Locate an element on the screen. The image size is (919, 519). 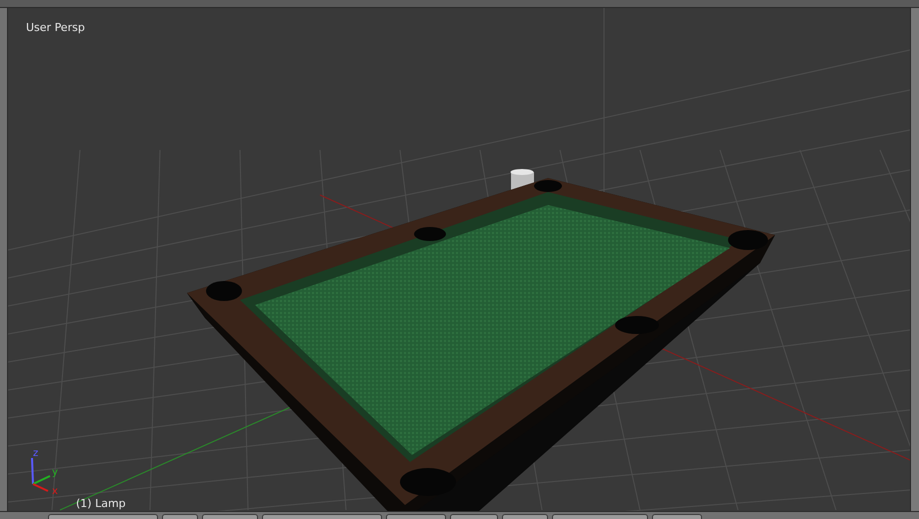
axis-label: y is located at coordinates (55, 472).